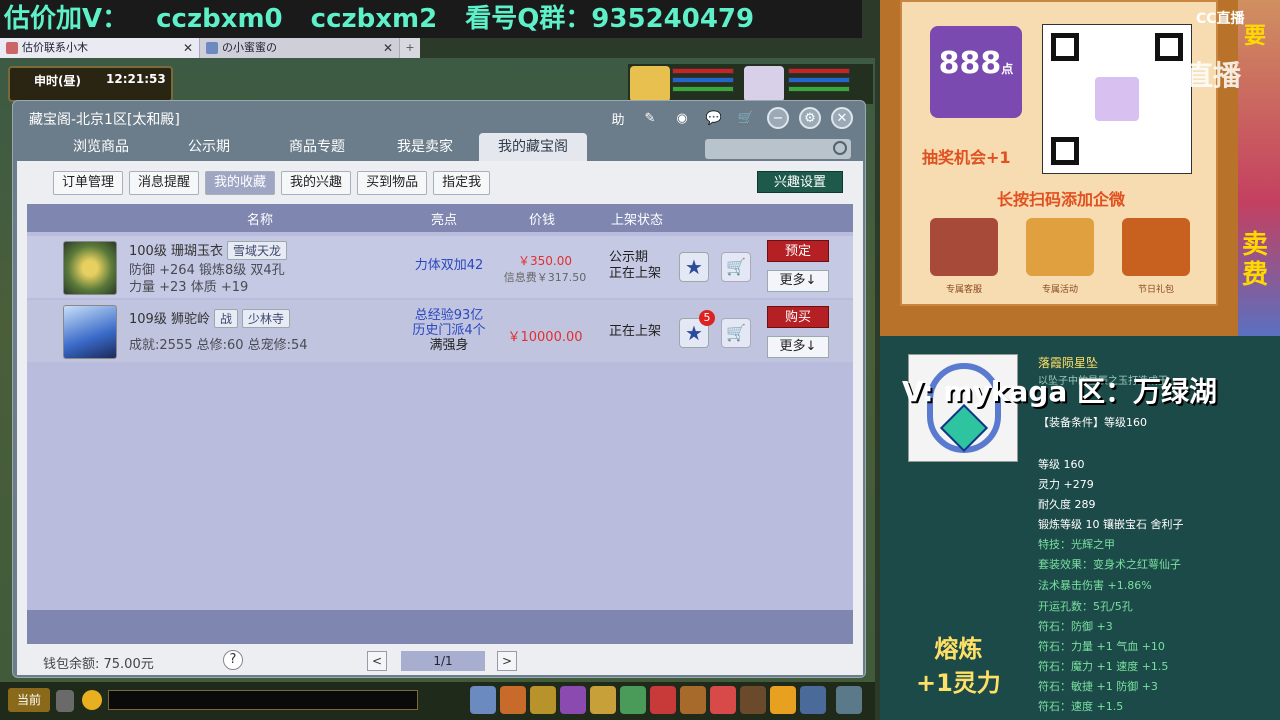 The width and height of the screenshot is (1280, 720). What do you see at coordinates (218, 345) in the screenshot?
I see `item-stats-line: 成就:2555 总修:60 总宠修:54` at bounding box center [218, 345].